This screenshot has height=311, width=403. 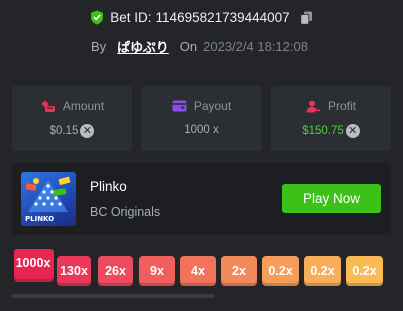 I want to click on author-username-link: ぱゆぷり, so click(x=143, y=46).